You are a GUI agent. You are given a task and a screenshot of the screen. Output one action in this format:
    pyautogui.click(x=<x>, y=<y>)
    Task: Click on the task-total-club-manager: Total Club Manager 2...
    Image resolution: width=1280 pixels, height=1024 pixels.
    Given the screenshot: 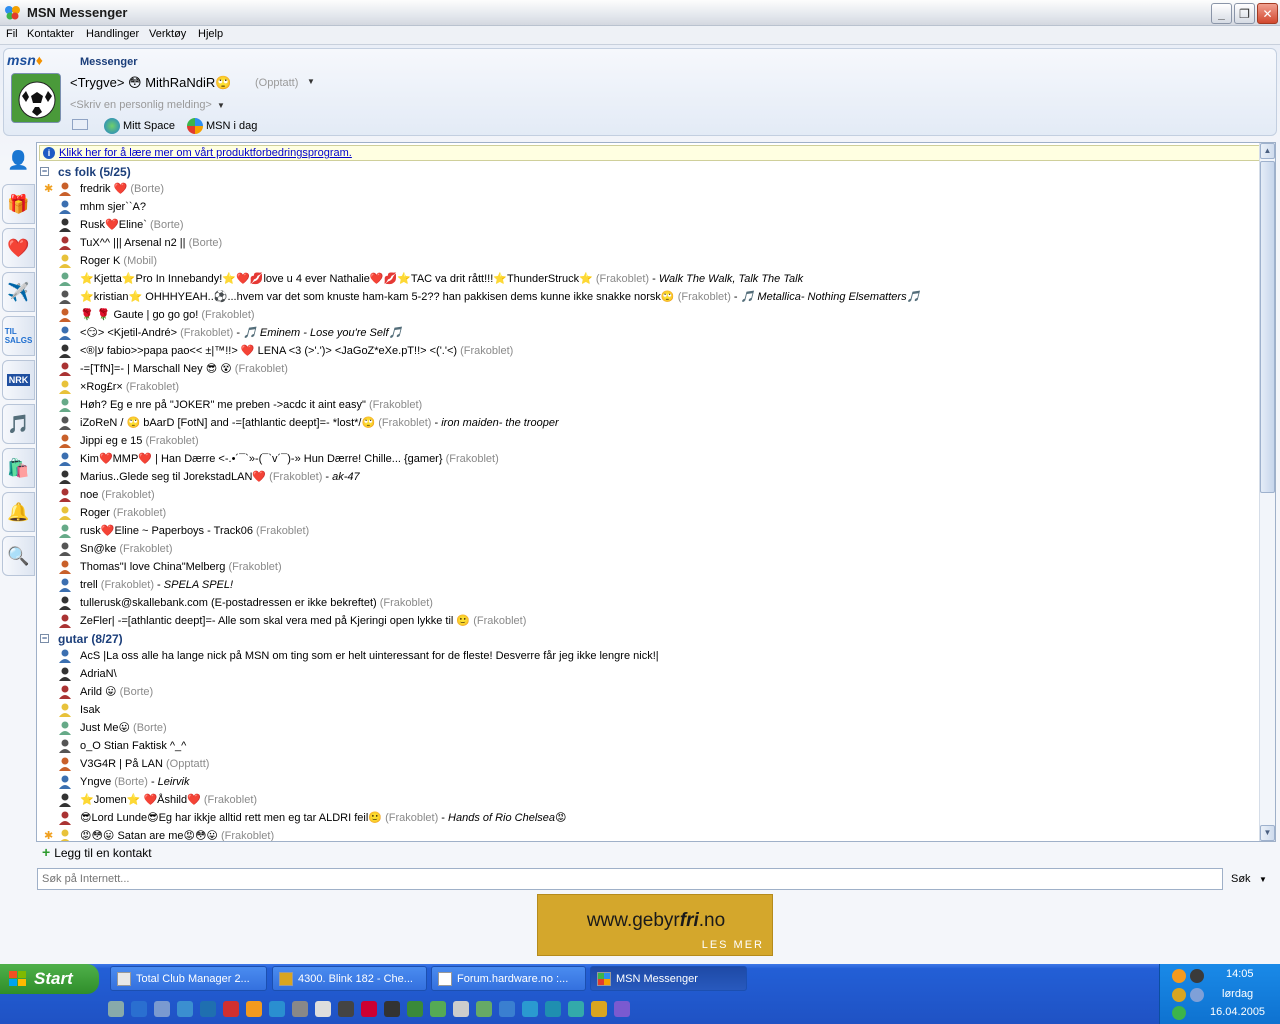 What is the action you would take?
    pyautogui.click(x=188, y=978)
    